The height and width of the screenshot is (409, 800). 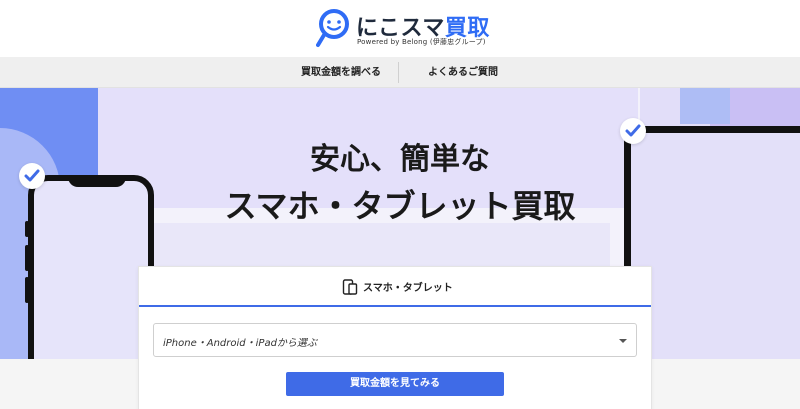 What do you see at coordinates (705, 106) in the screenshot?
I see `hero-background-shape` at bounding box center [705, 106].